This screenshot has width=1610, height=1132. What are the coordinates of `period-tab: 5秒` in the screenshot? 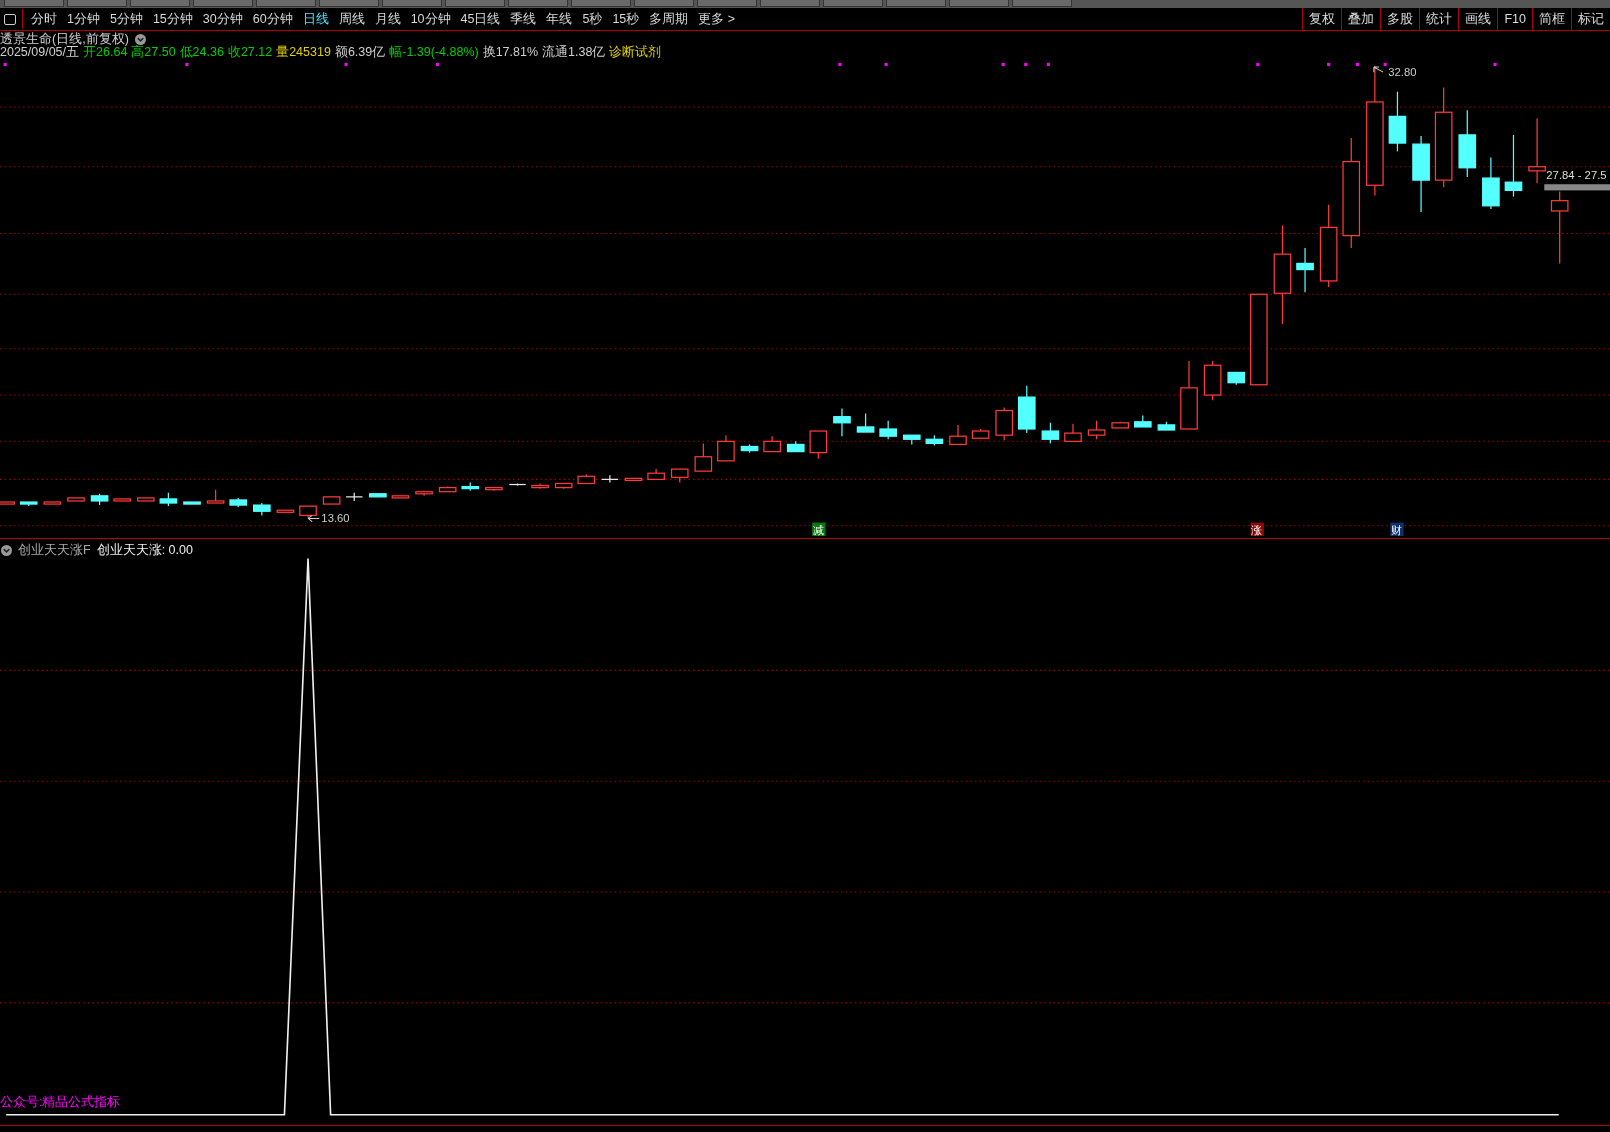 It's located at (592, 19).